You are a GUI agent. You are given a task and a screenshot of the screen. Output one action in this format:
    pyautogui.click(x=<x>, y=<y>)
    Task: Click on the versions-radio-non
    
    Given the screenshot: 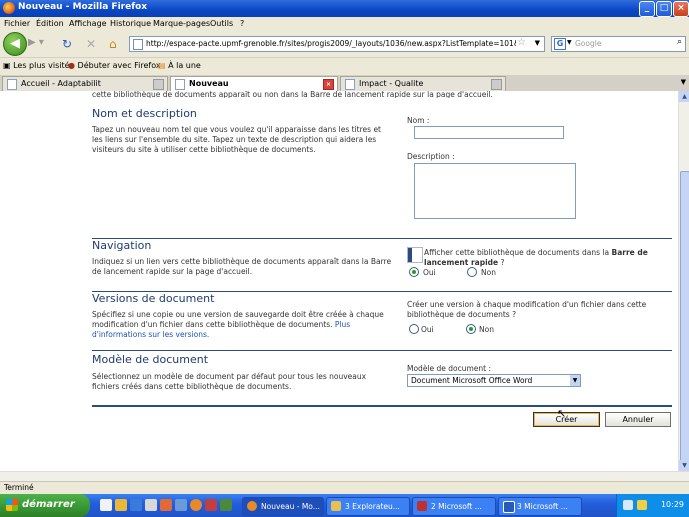 What is the action you would take?
    pyautogui.click(x=471, y=329)
    